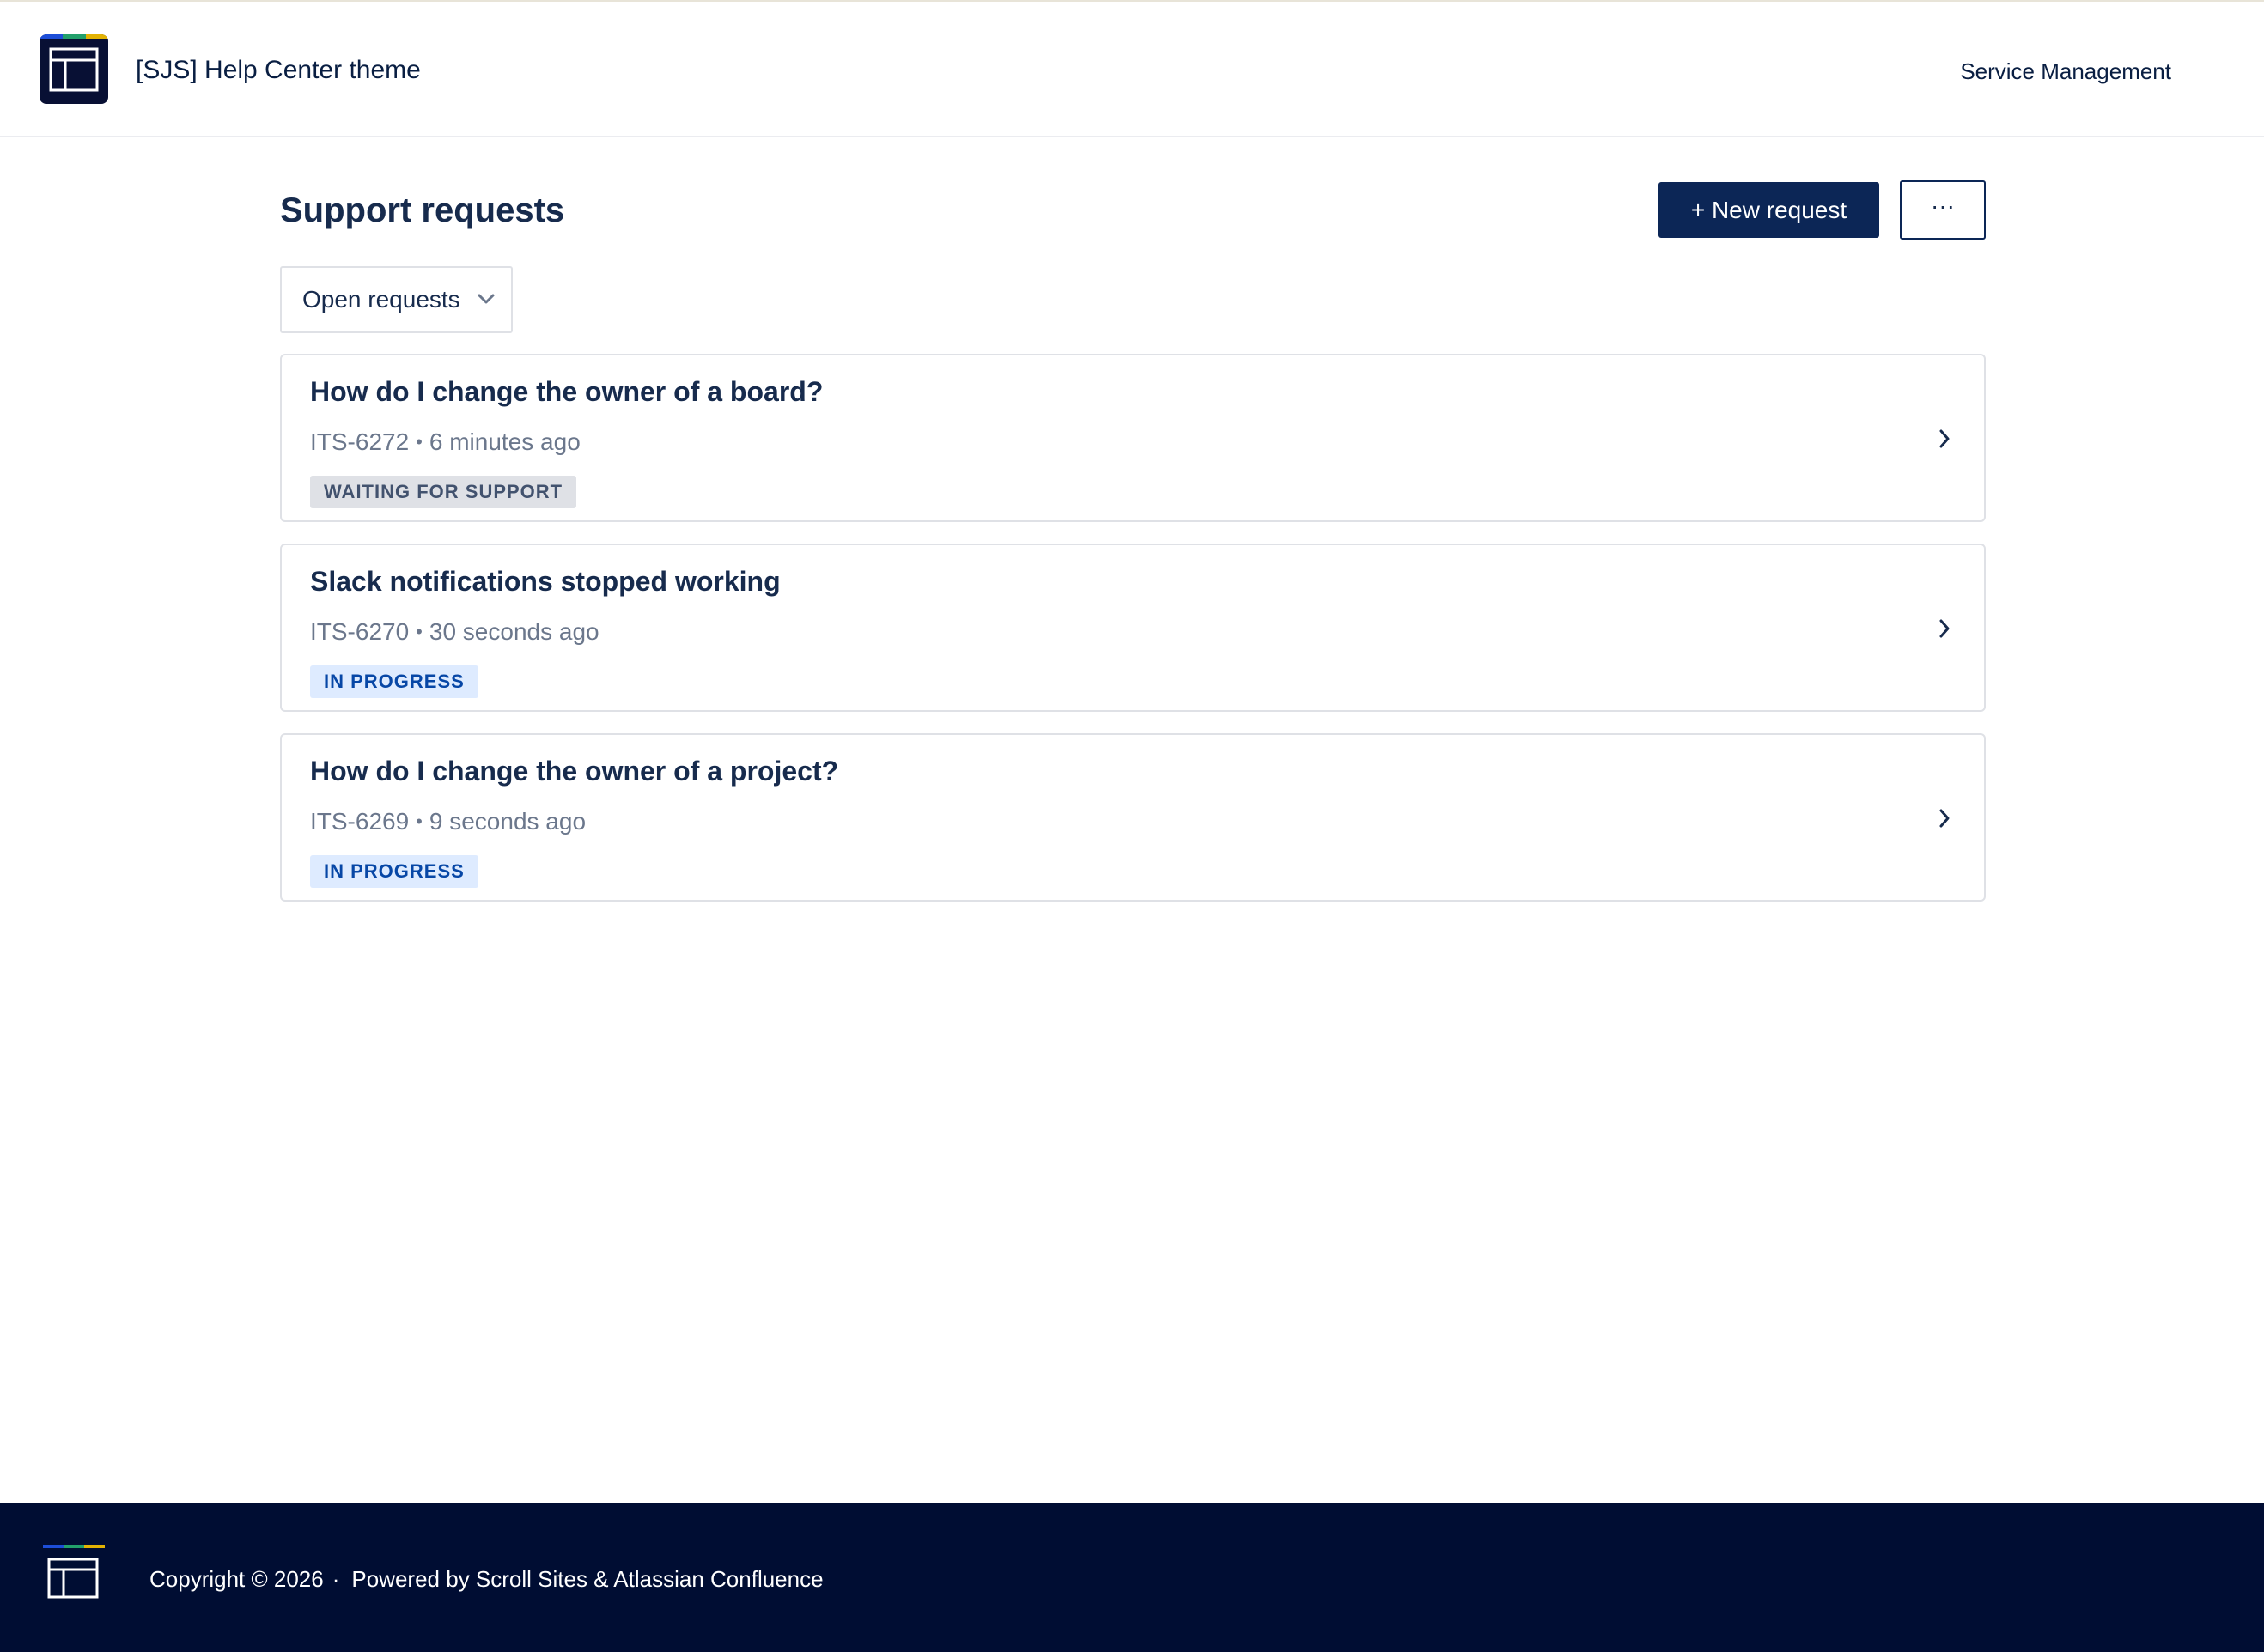 The height and width of the screenshot is (1652, 2264). I want to click on request-key: ITS-6272, so click(360, 441).